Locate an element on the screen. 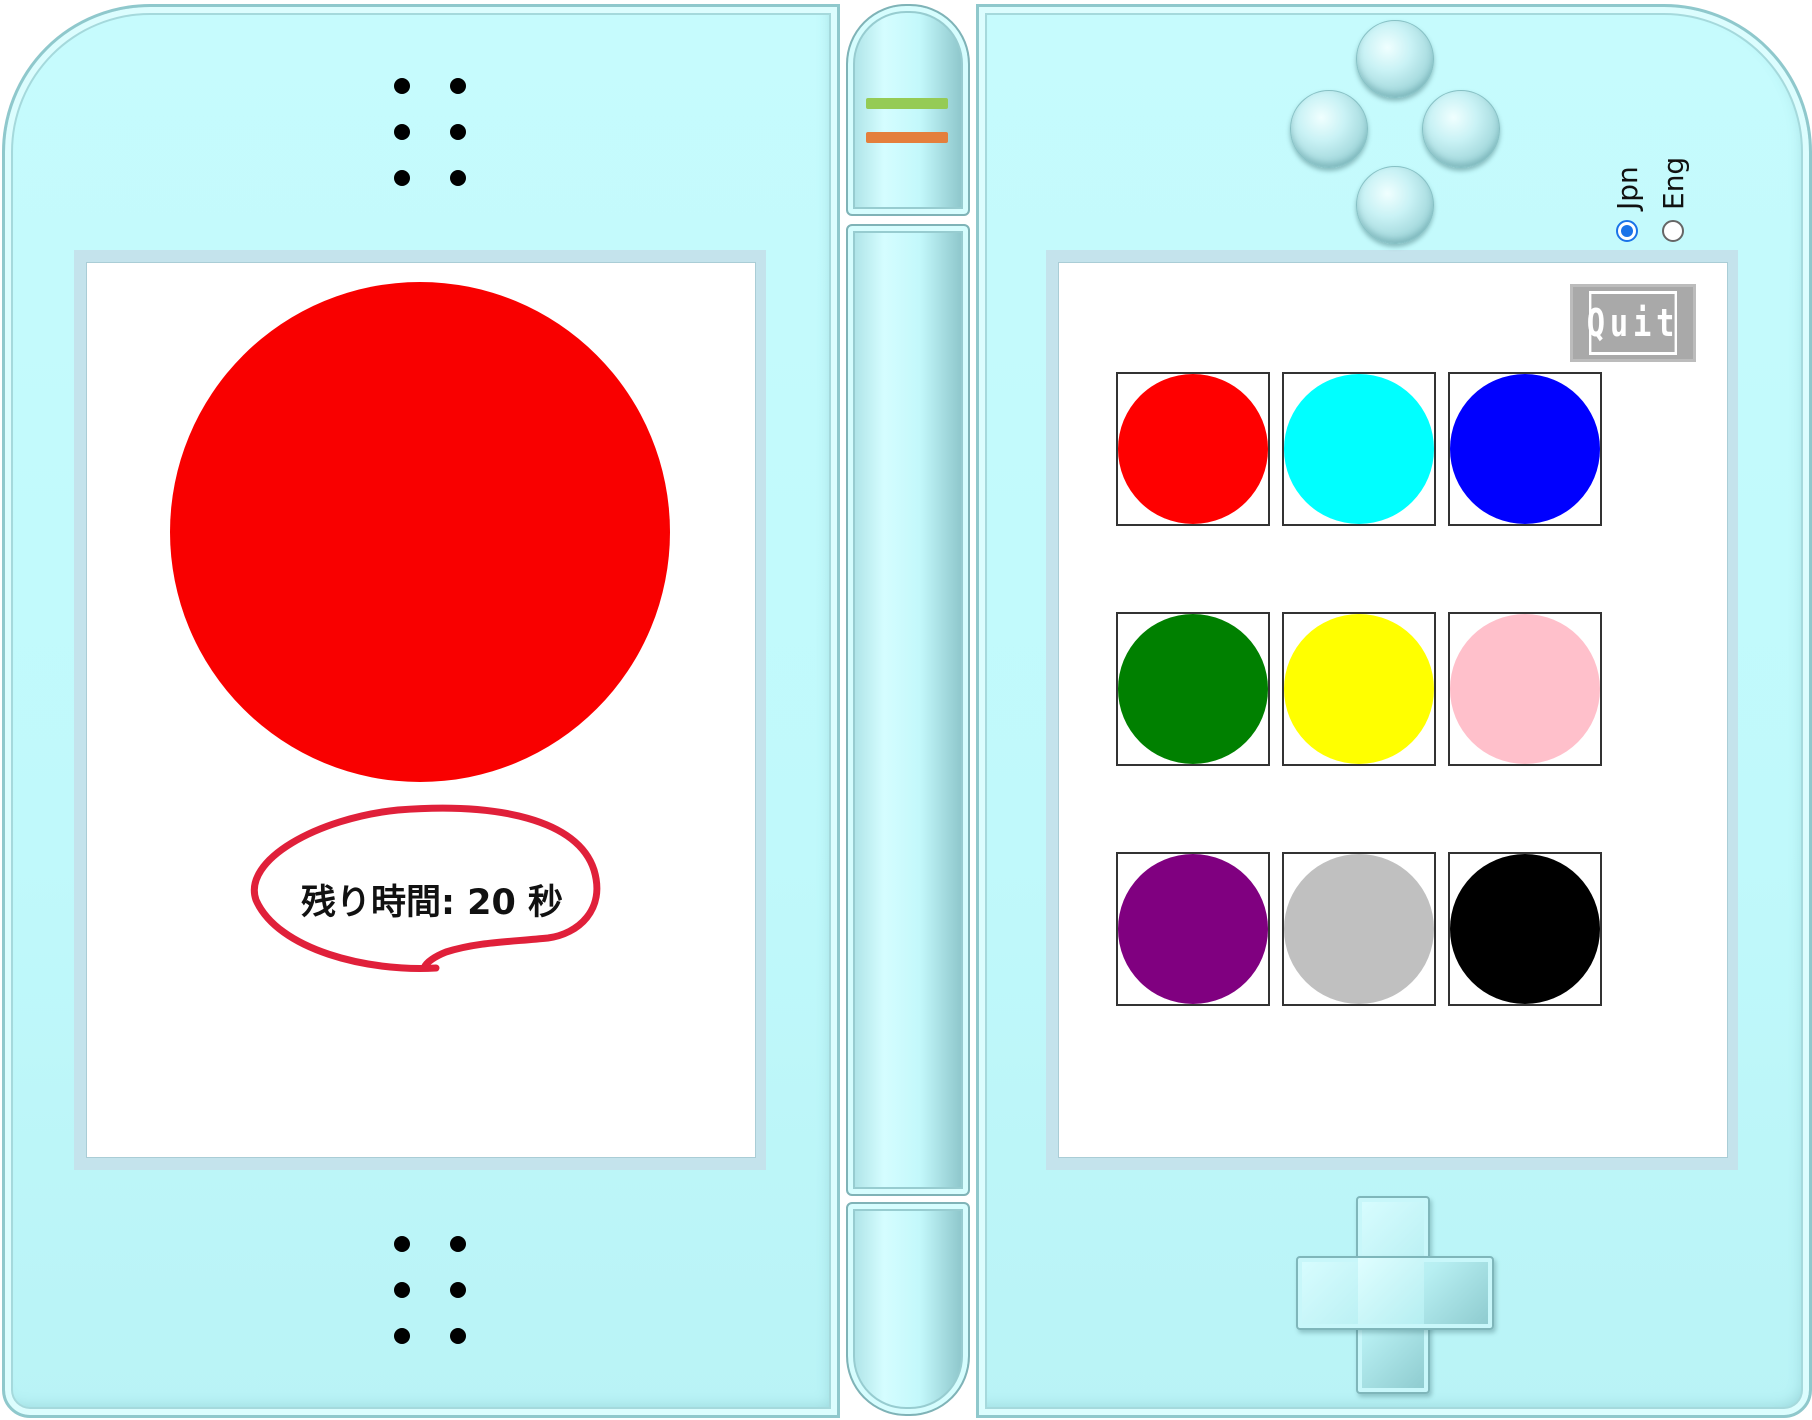 Image resolution: width=1812 pixels, height=1420 pixels. timer-text: 残り時間: 20 秒 is located at coordinates (432, 903).